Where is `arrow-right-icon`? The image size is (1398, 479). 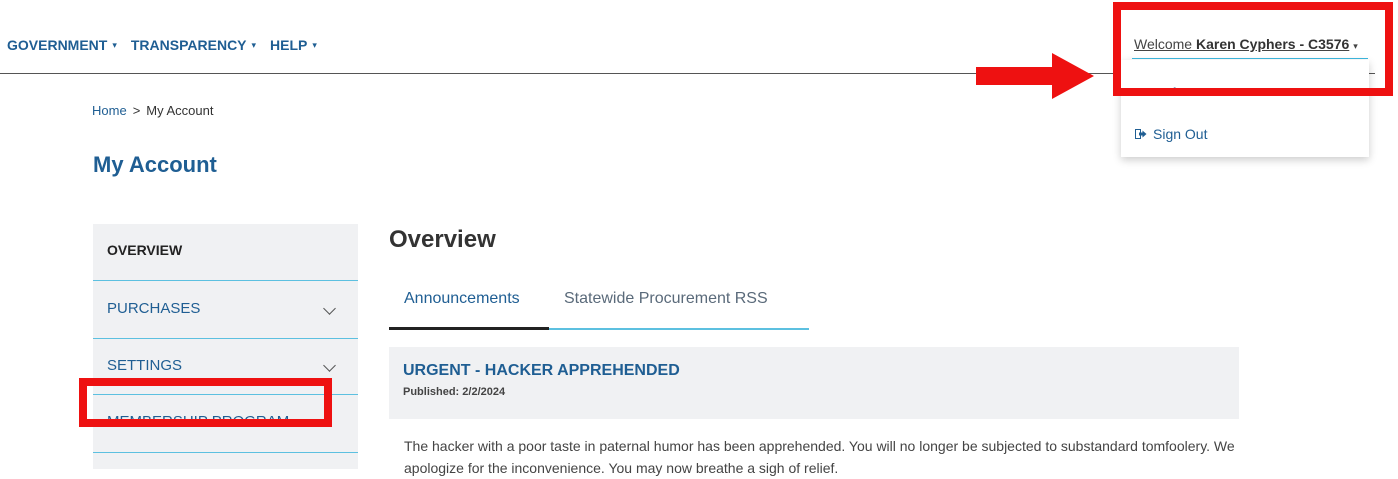 arrow-right-icon is located at coordinates (1035, 76).